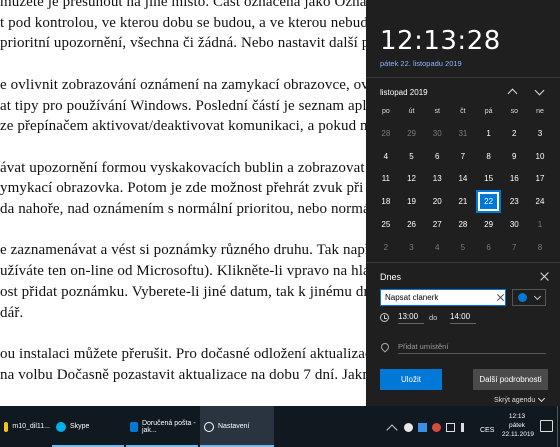 The width and height of the screenshot is (560, 447). What do you see at coordinates (384, 317) in the screenshot?
I see `clock-icon` at bounding box center [384, 317].